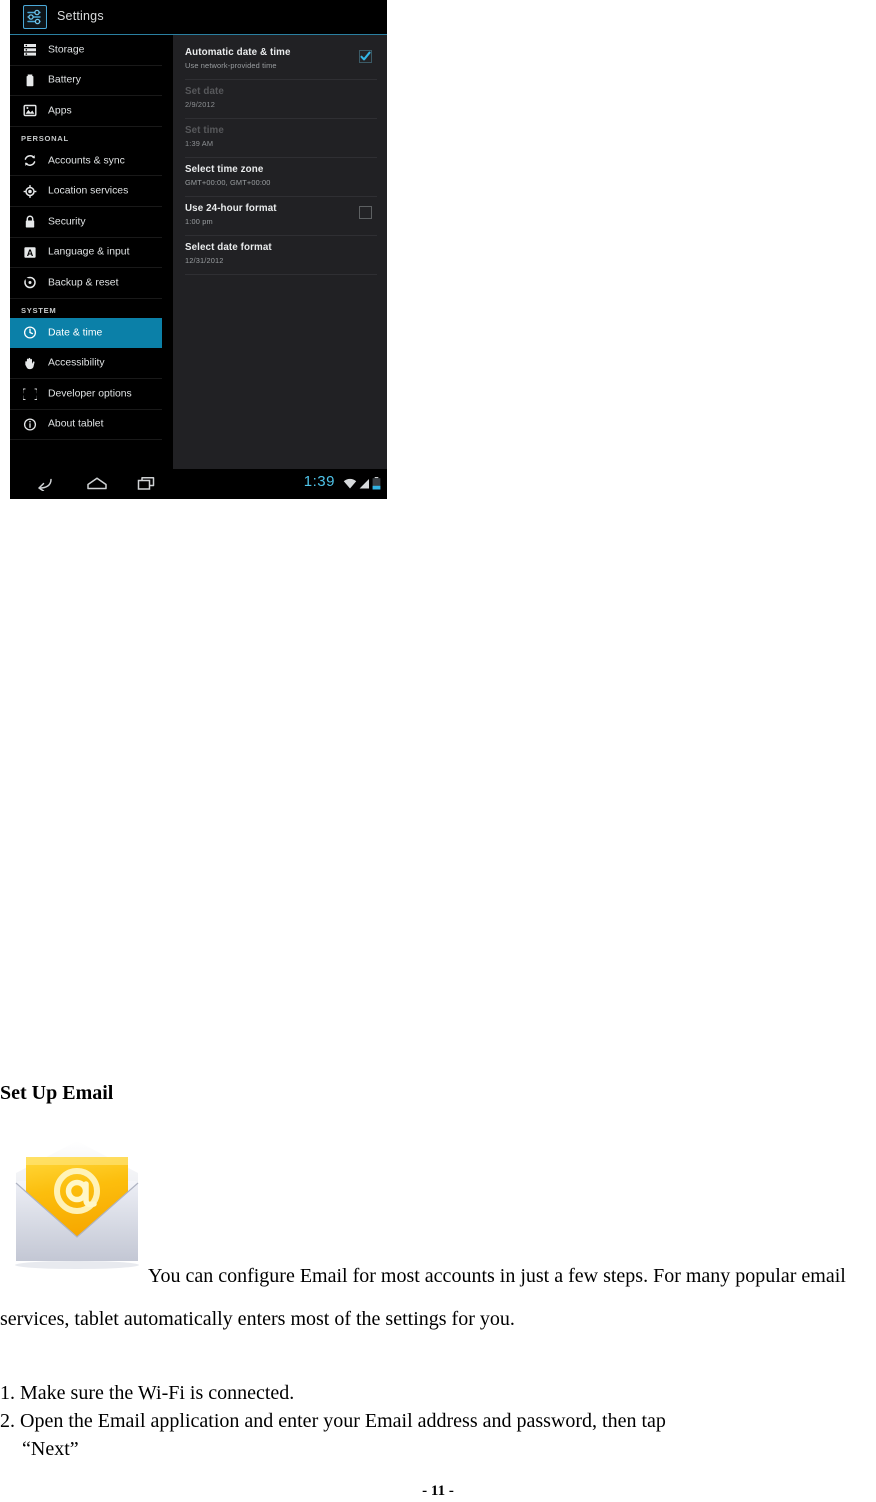 This screenshot has width=876, height=1502. Describe the element at coordinates (90, 394) in the screenshot. I see `sidebar-item-label: Developer options` at that location.